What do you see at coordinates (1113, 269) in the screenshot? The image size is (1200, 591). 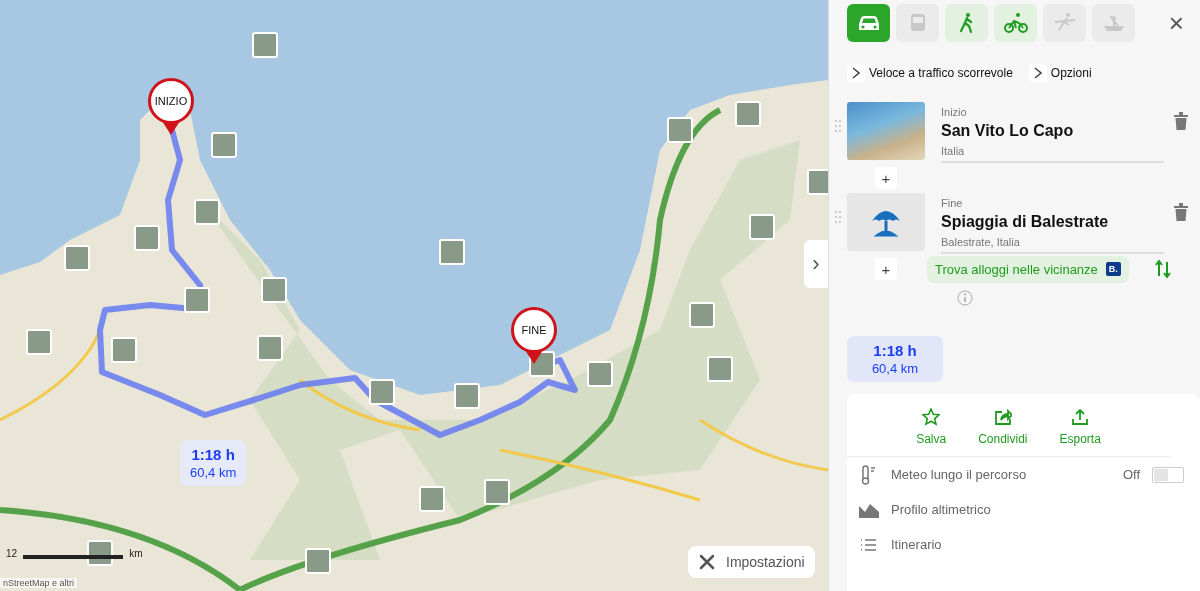 I see `booking-badge: B.` at bounding box center [1113, 269].